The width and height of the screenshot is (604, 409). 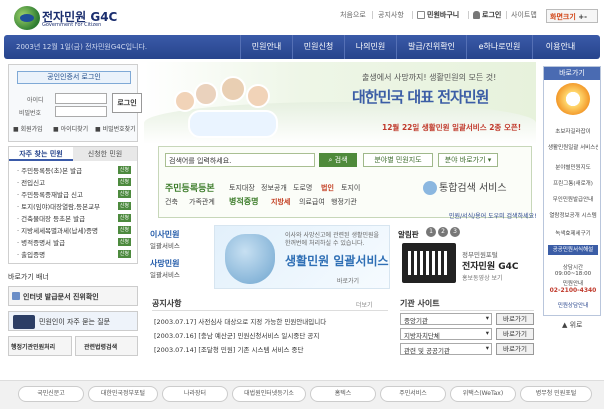 What do you see at coordinates (556, 394) in the screenshot?
I see `footer-link: 병무청 민원포털` at bounding box center [556, 394].